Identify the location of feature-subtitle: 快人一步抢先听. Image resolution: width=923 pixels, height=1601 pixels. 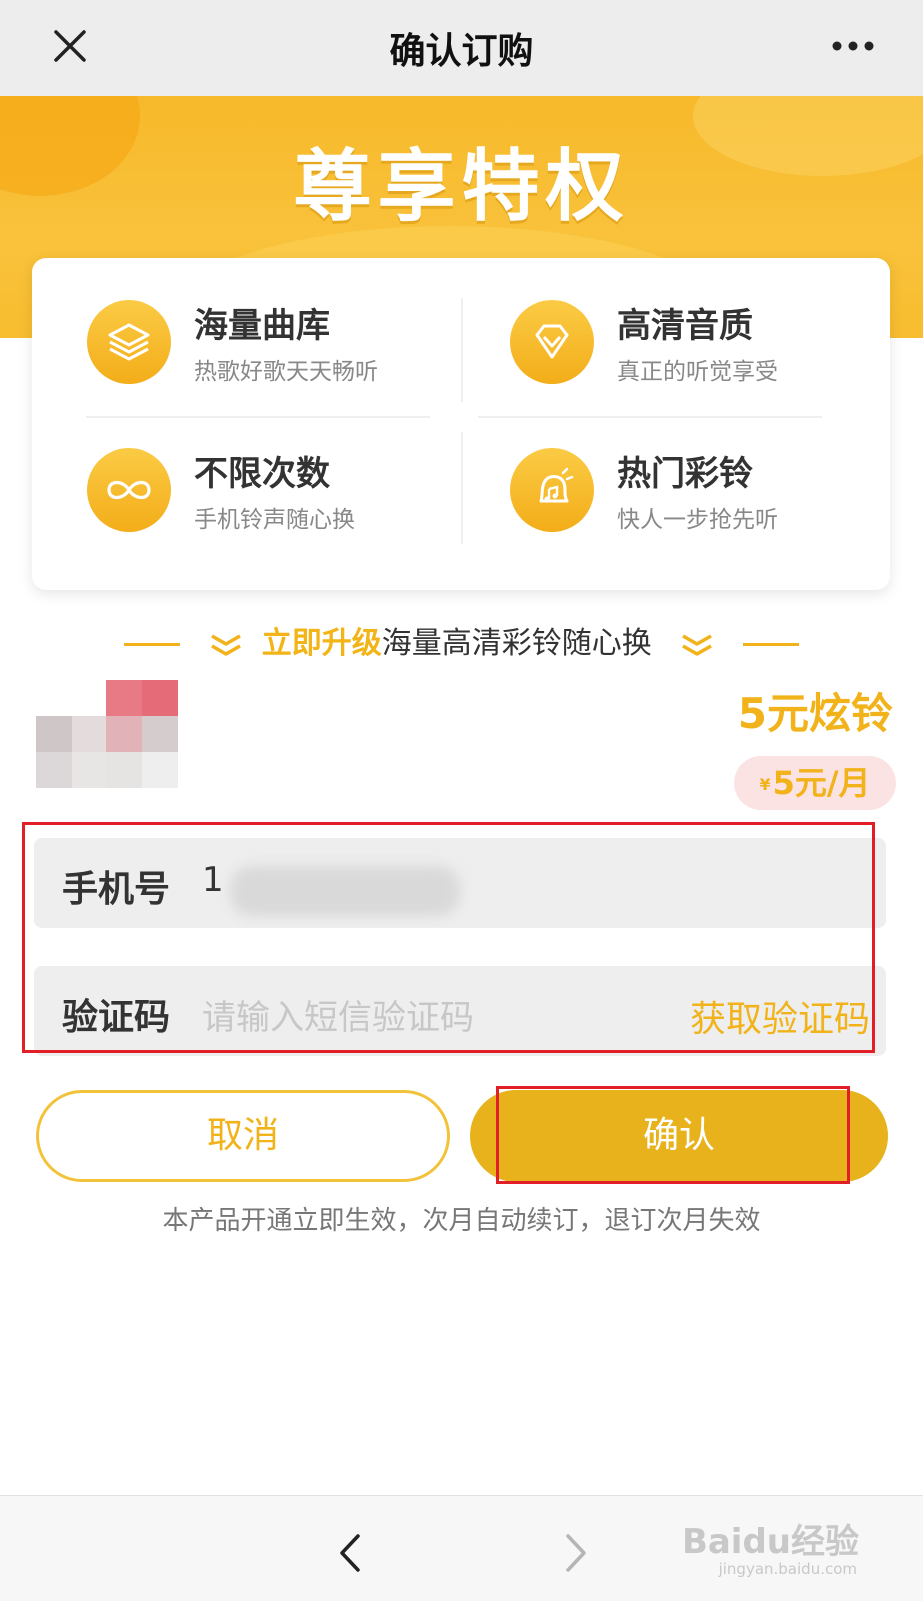
(697, 520).